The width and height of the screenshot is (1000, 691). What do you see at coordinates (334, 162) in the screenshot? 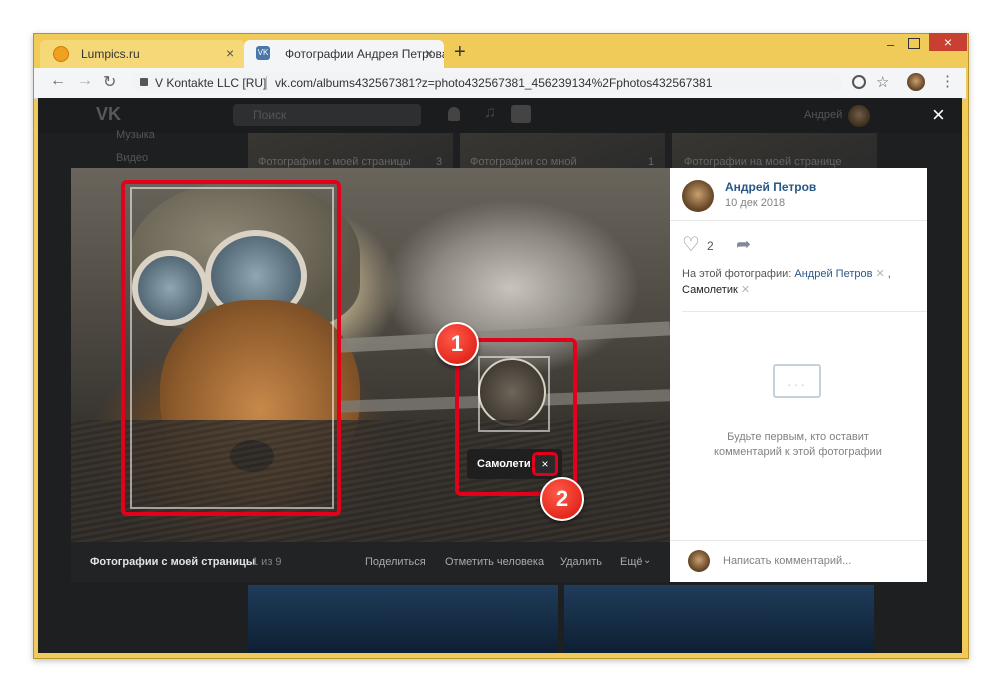
I see `bg-album-title: Фотографии с моей страницы` at bounding box center [334, 162].